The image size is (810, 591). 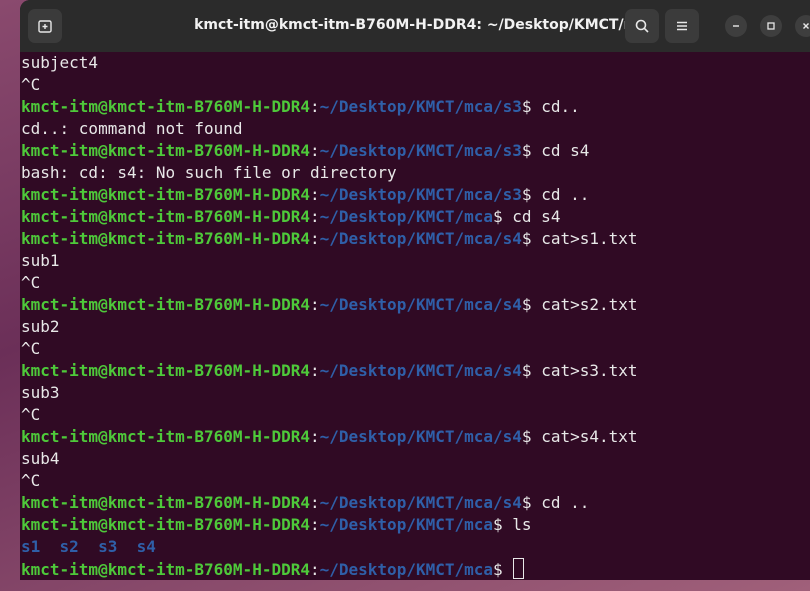 What do you see at coordinates (522, 524) in the screenshot?
I see `command-text: ls` at bounding box center [522, 524].